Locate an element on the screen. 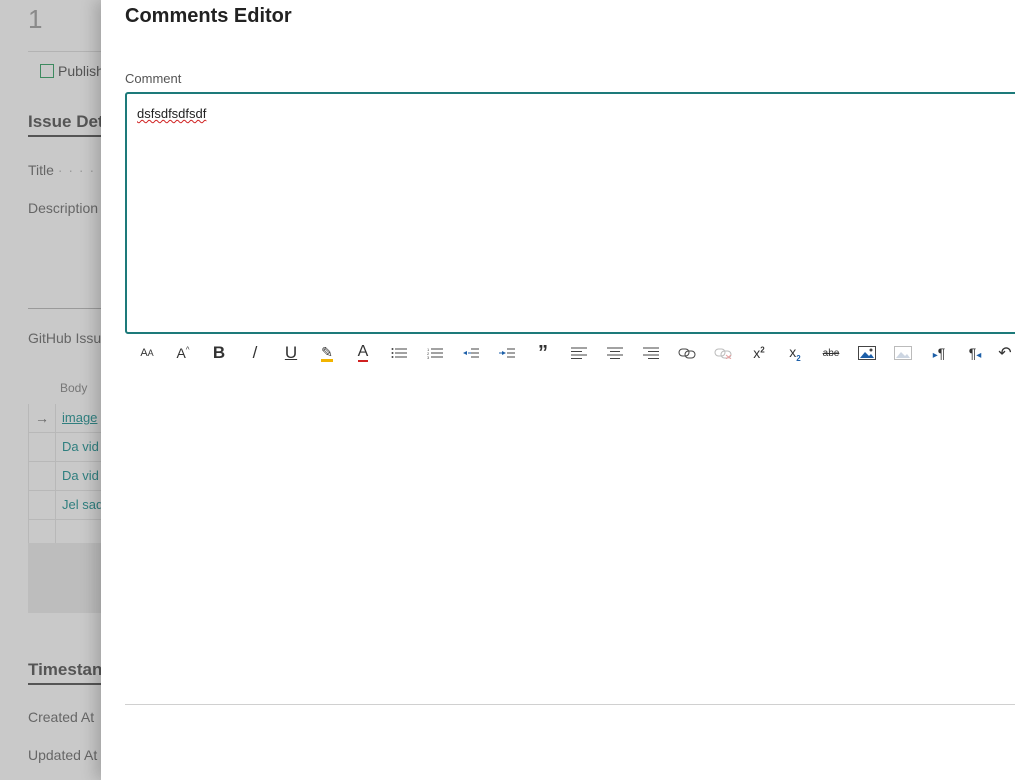 This screenshot has height=780, width=1015. underline-icon: U is located at coordinates (291, 352).